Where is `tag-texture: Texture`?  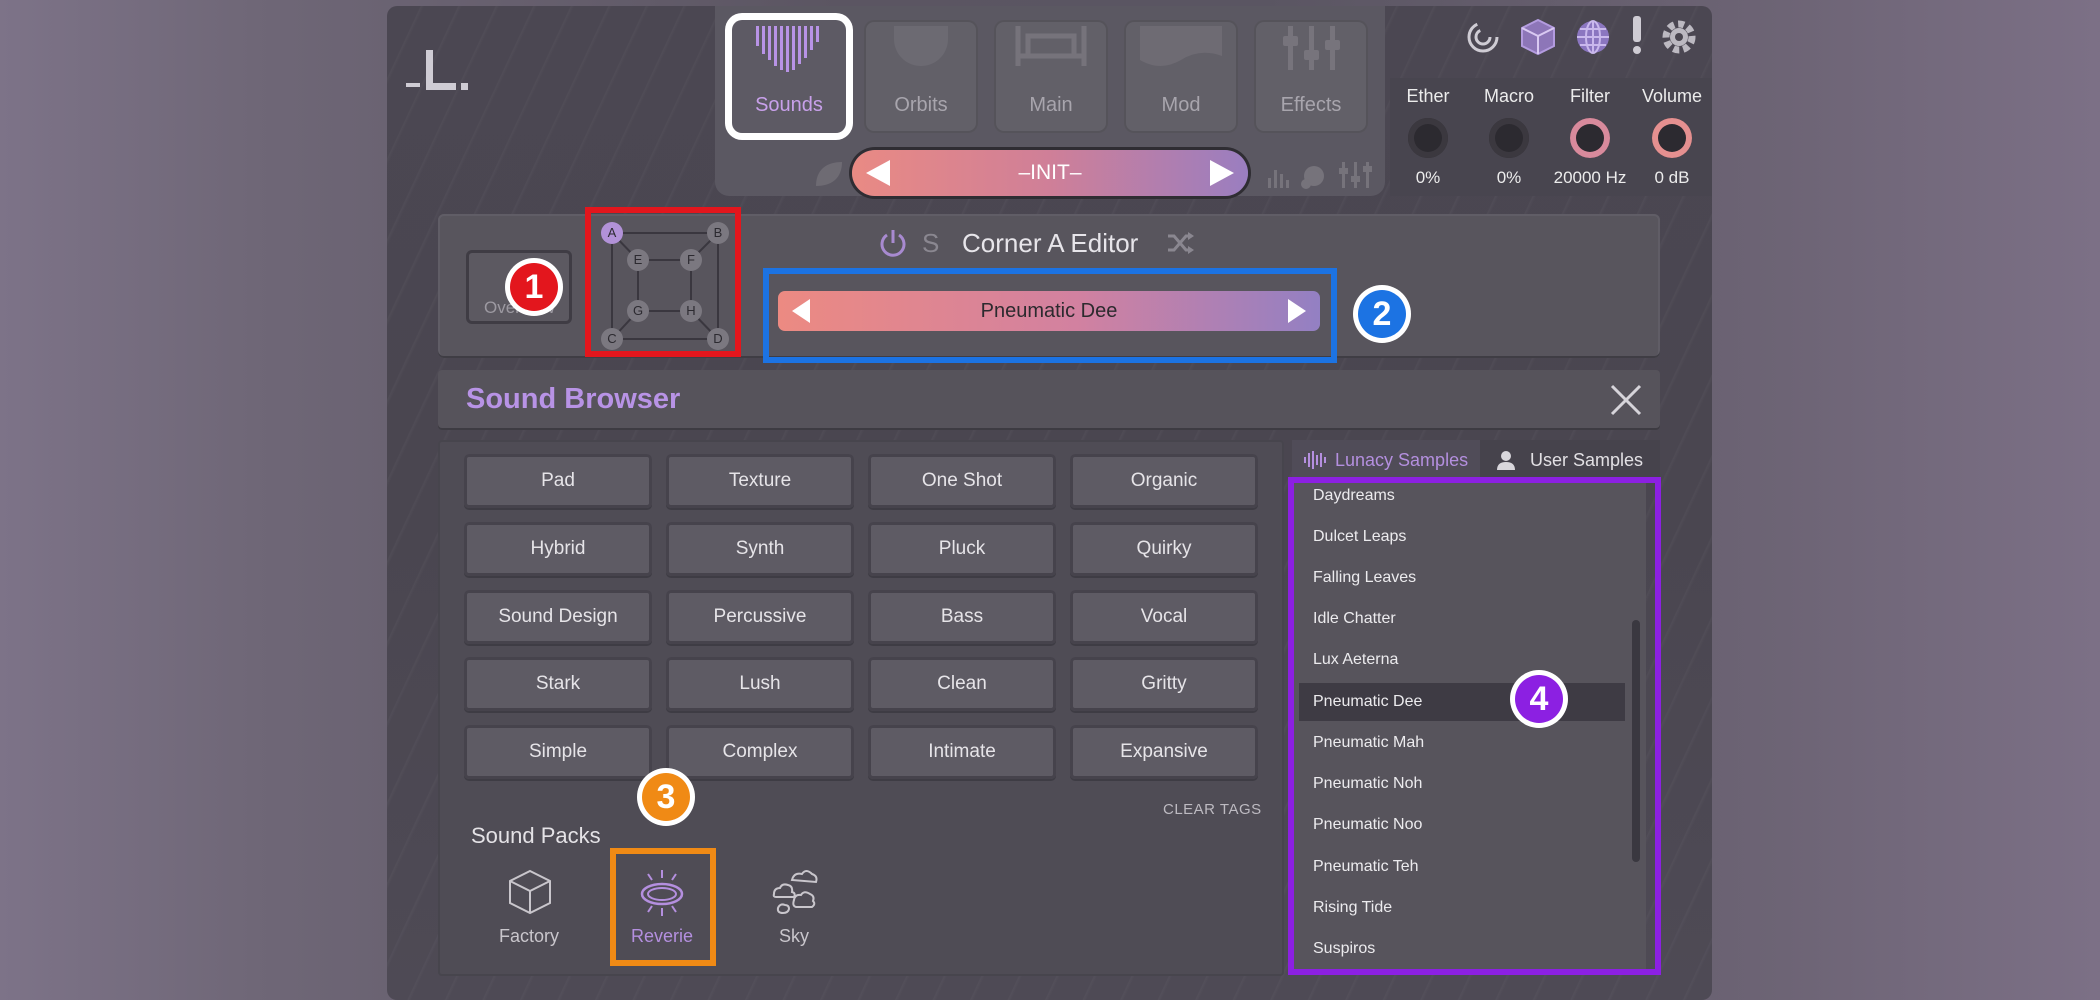 tag-texture: Texture is located at coordinates (760, 481).